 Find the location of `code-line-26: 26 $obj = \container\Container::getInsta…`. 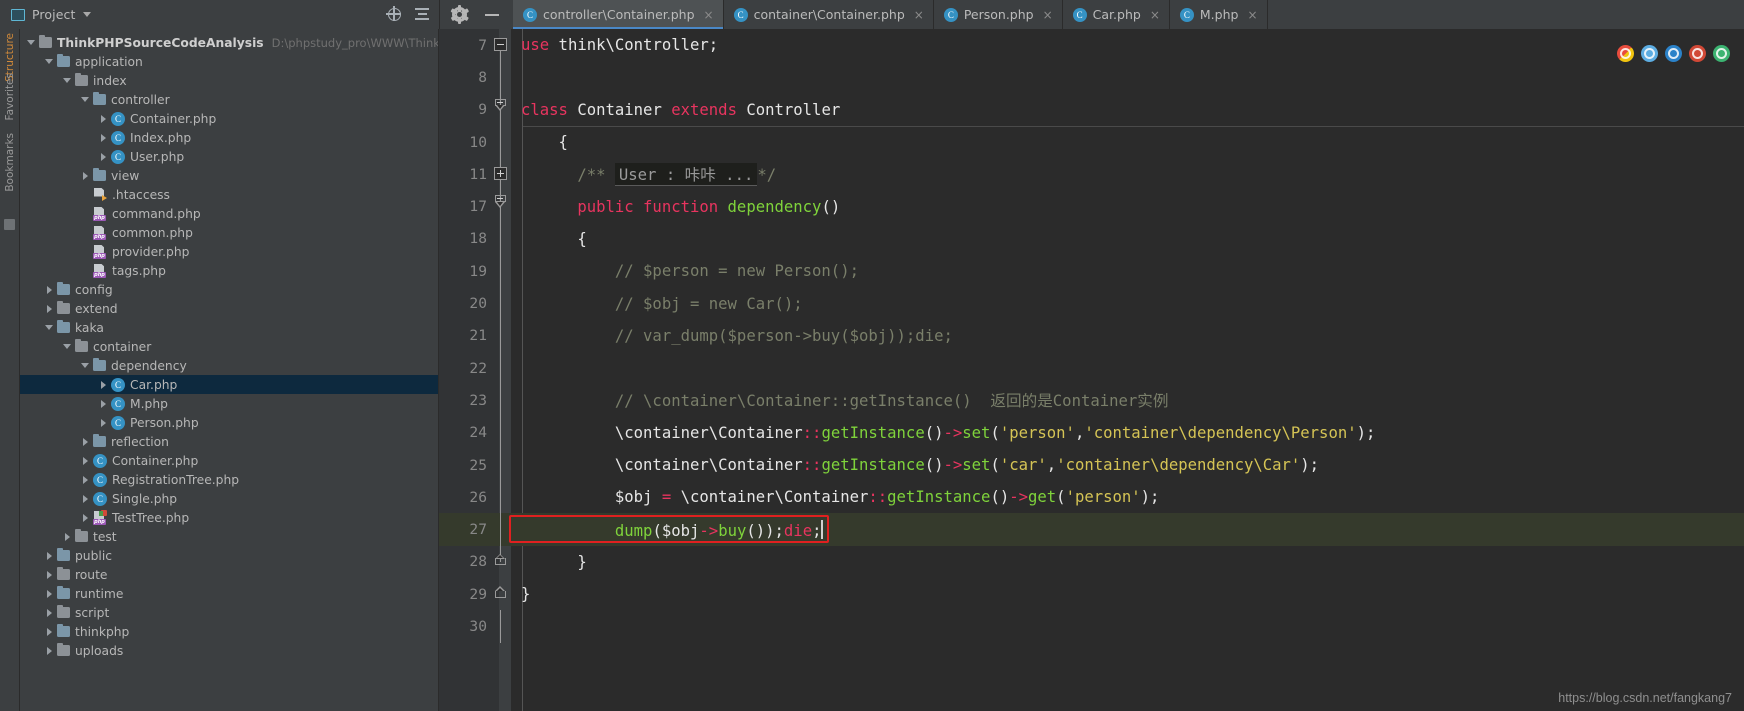

code-line-26: 26 $obj = \container\Container::getInsta… is located at coordinates (1091, 497).